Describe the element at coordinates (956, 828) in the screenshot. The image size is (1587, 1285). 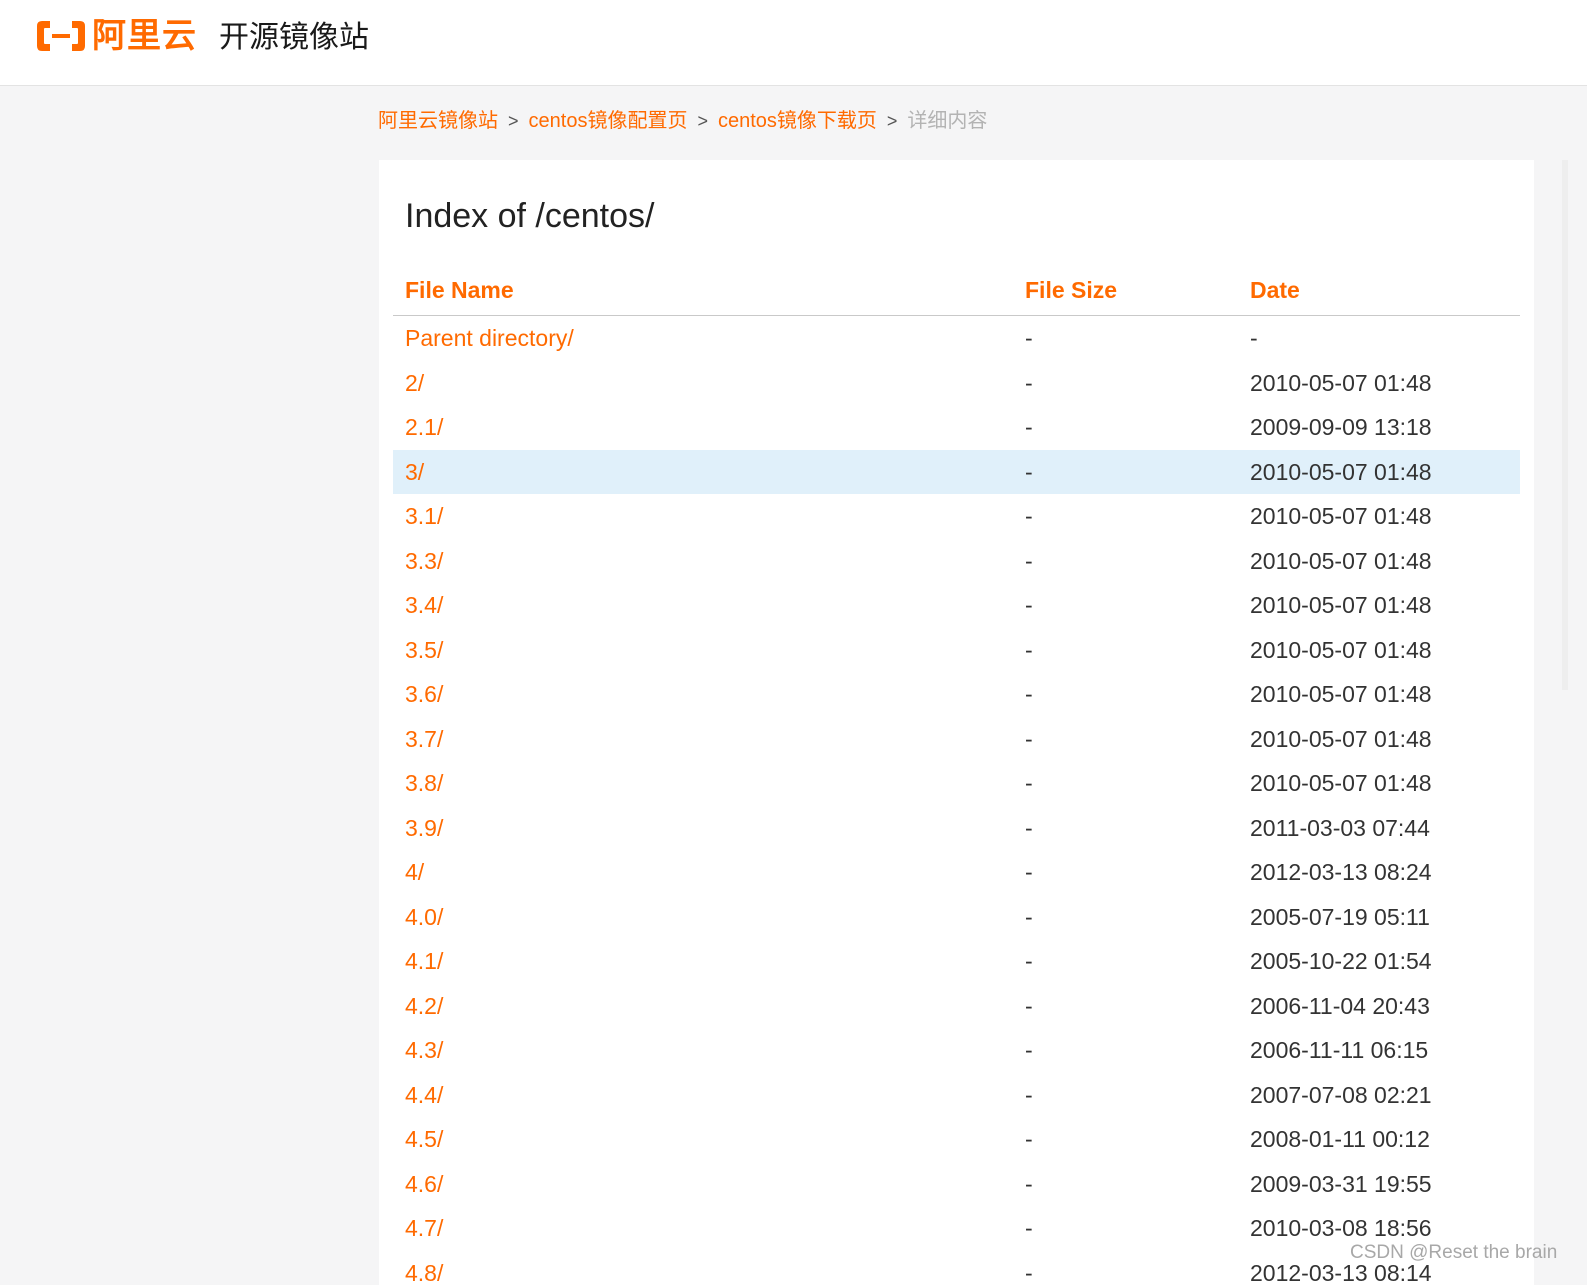
I see `table-row: 3.9/ - 2011-03-03 07:44` at that location.